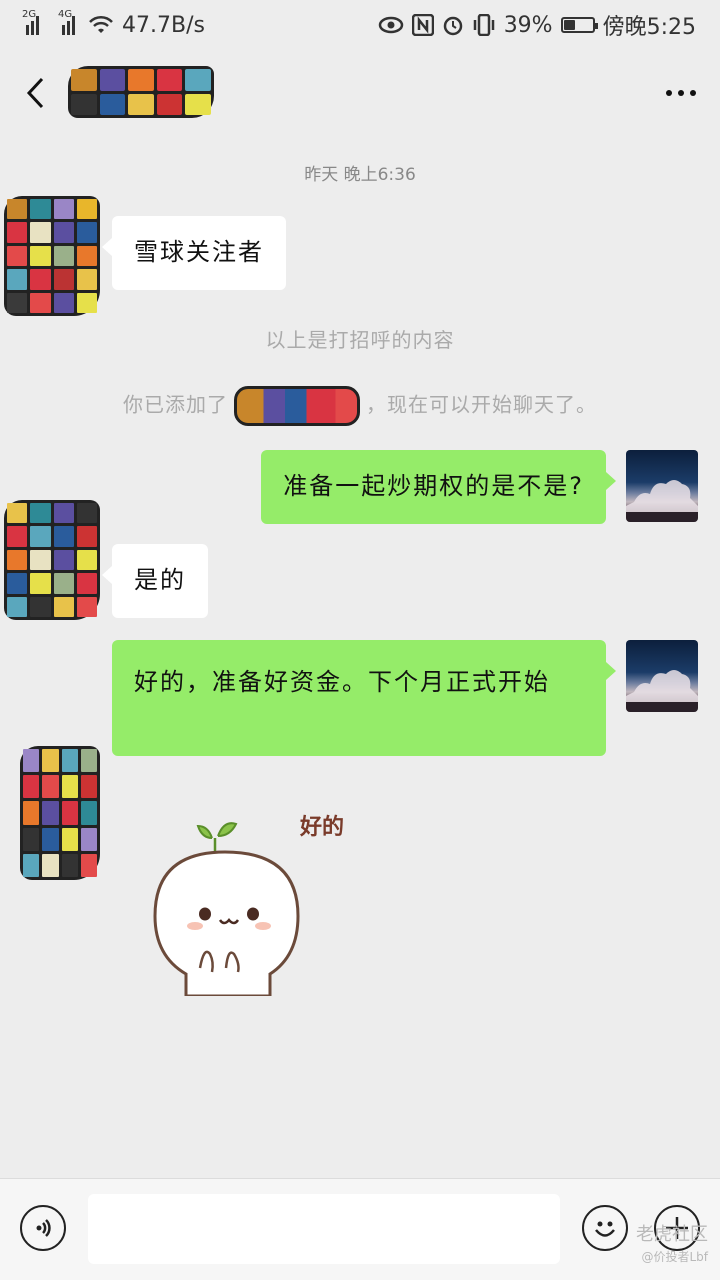  What do you see at coordinates (528, 25) in the screenshot?
I see `battery-percent: 39%` at bounding box center [528, 25].